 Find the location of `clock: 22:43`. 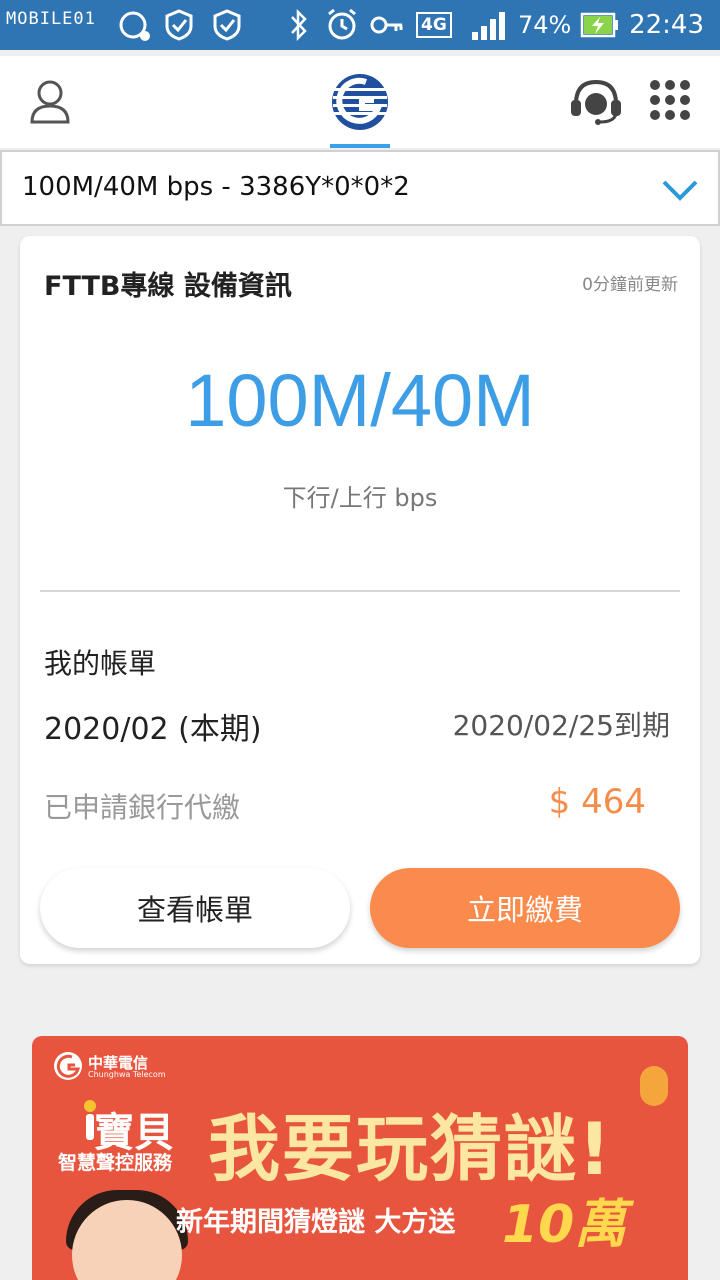

clock: 22:43 is located at coordinates (666, 25).